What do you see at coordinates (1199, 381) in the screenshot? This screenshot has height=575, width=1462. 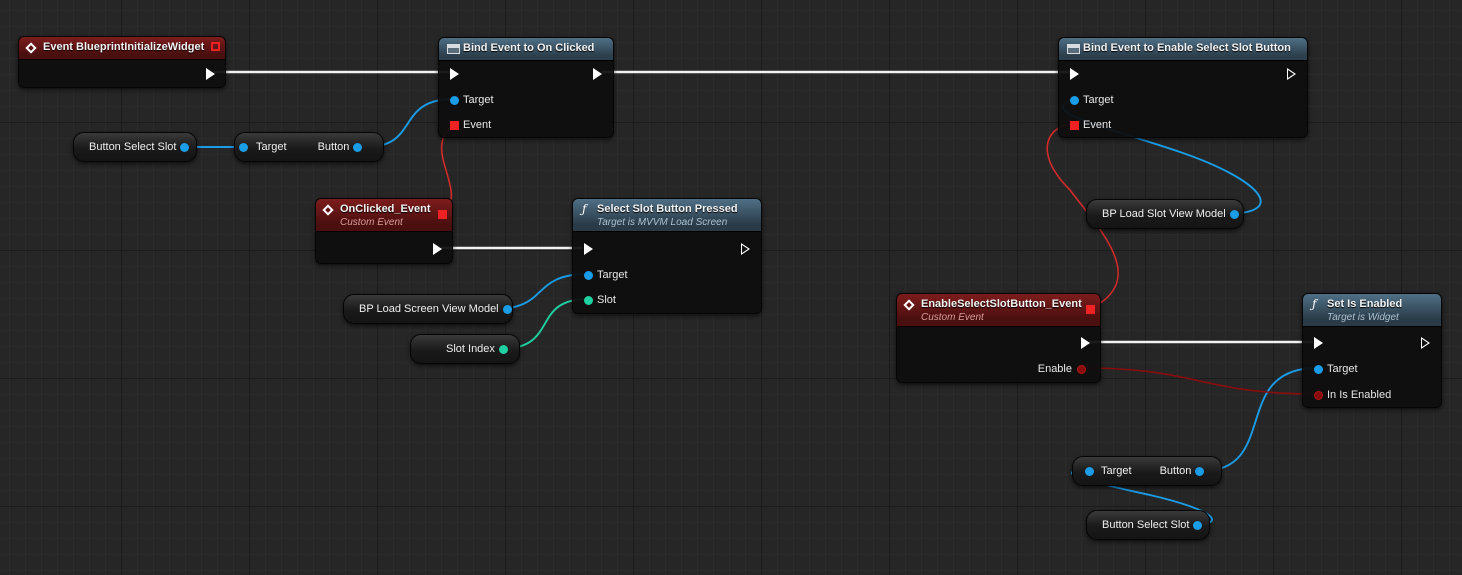 I see `bool-wire-enable-to-inisenabled` at bounding box center [1199, 381].